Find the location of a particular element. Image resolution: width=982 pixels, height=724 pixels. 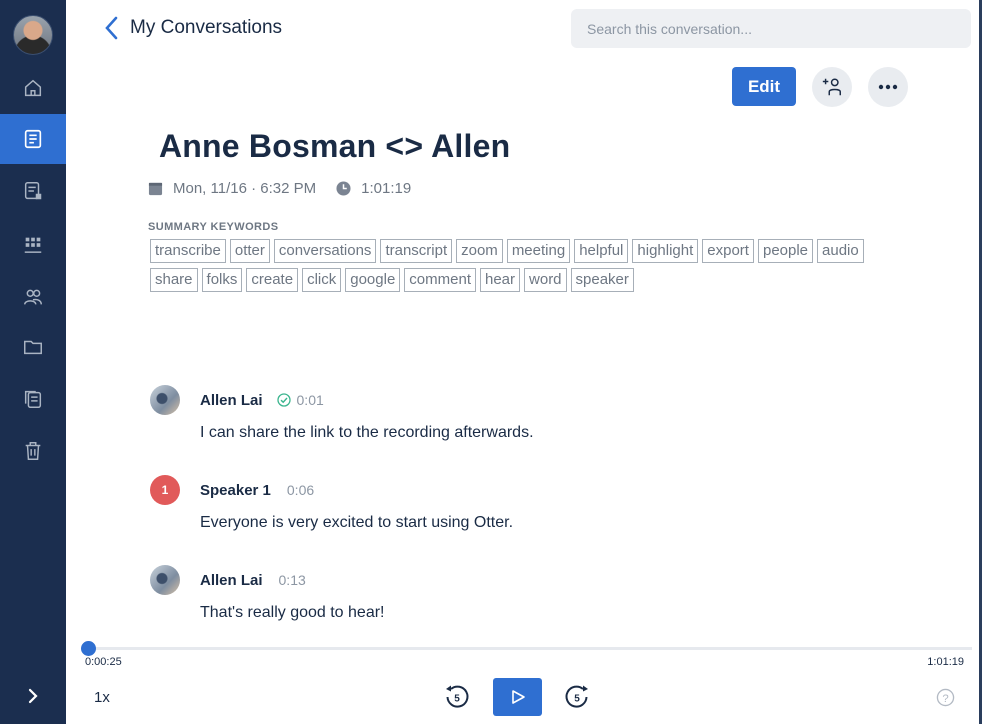

keyword-tag: otter is located at coordinates (249, 251).